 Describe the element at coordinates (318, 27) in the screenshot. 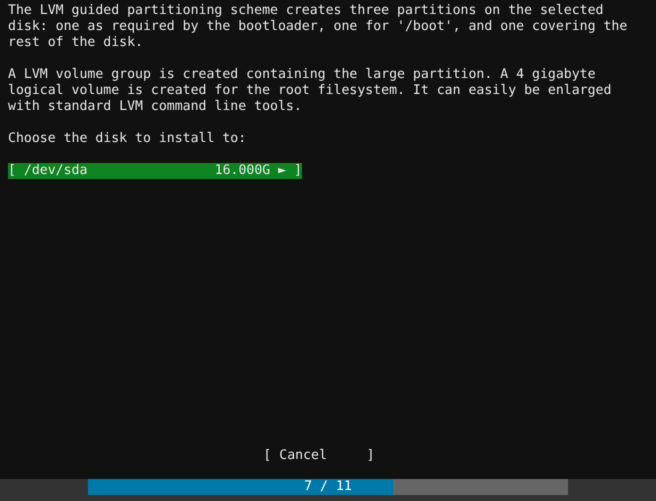

I see `description-paragraph: The LVM guided partitioning scheme creates three partitions on the selected disk: one as required by the bootloader, one for '/boot', and one covering the rest of the disk.` at that location.